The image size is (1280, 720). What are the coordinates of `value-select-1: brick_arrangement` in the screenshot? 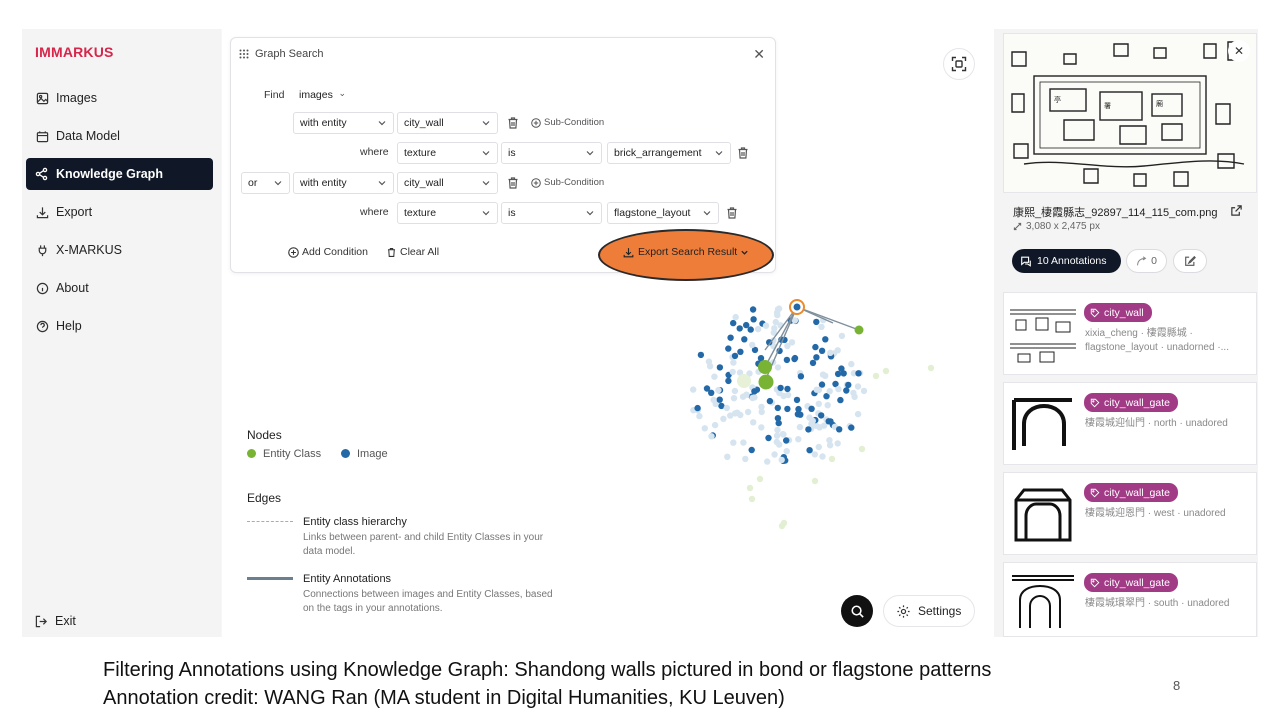 It's located at (669, 153).